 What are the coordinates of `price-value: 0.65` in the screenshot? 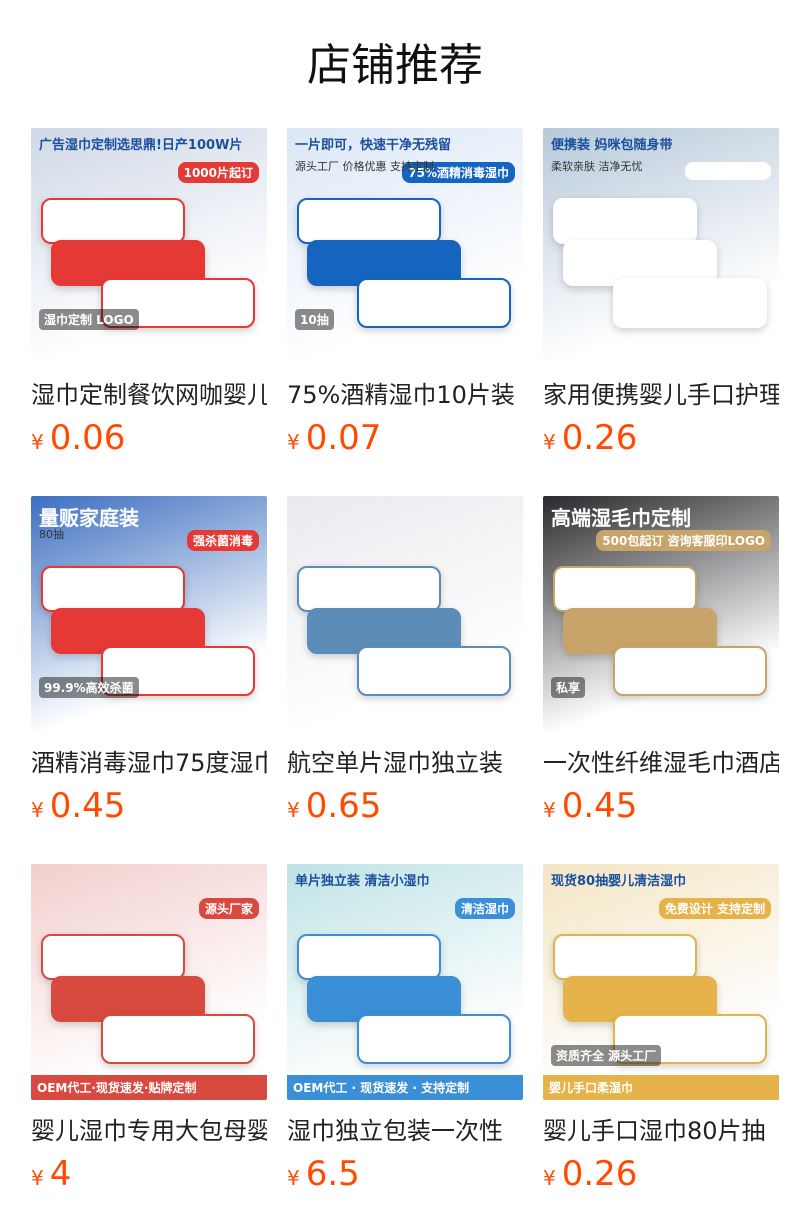 It's located at (343, 806).